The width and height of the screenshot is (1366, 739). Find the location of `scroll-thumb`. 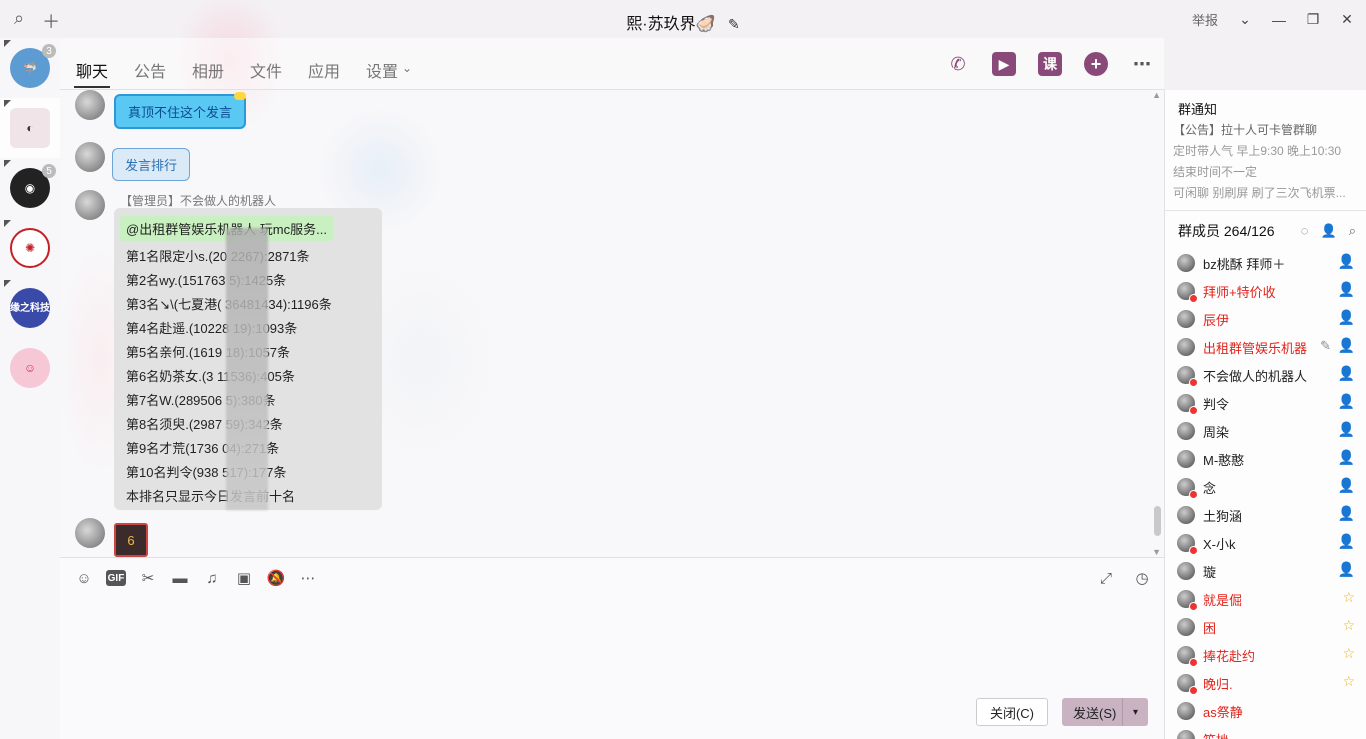

scroll-thumb is located at coordinates (1157, 521).